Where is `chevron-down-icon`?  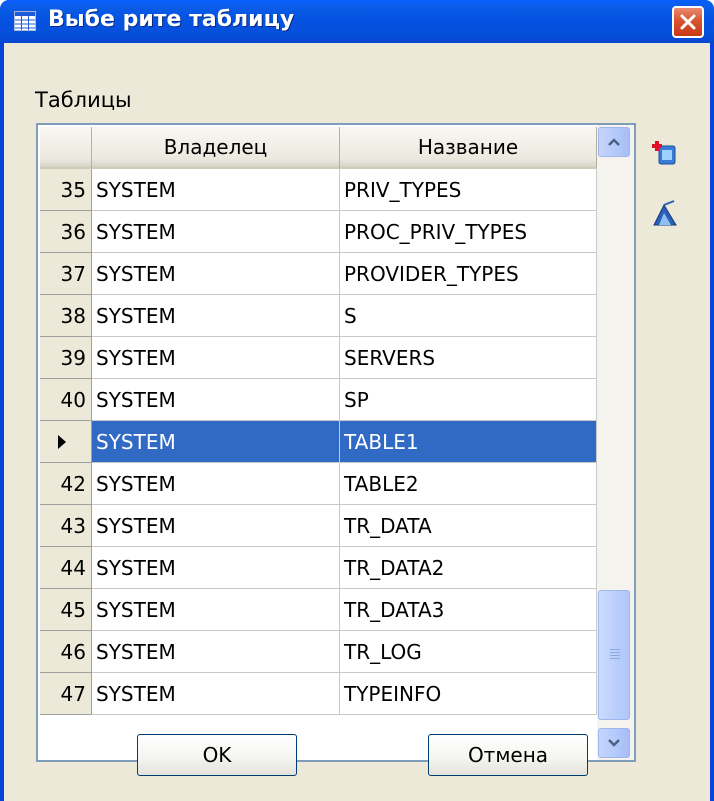 chevron-down-icon is located at coordinates (614, 743).